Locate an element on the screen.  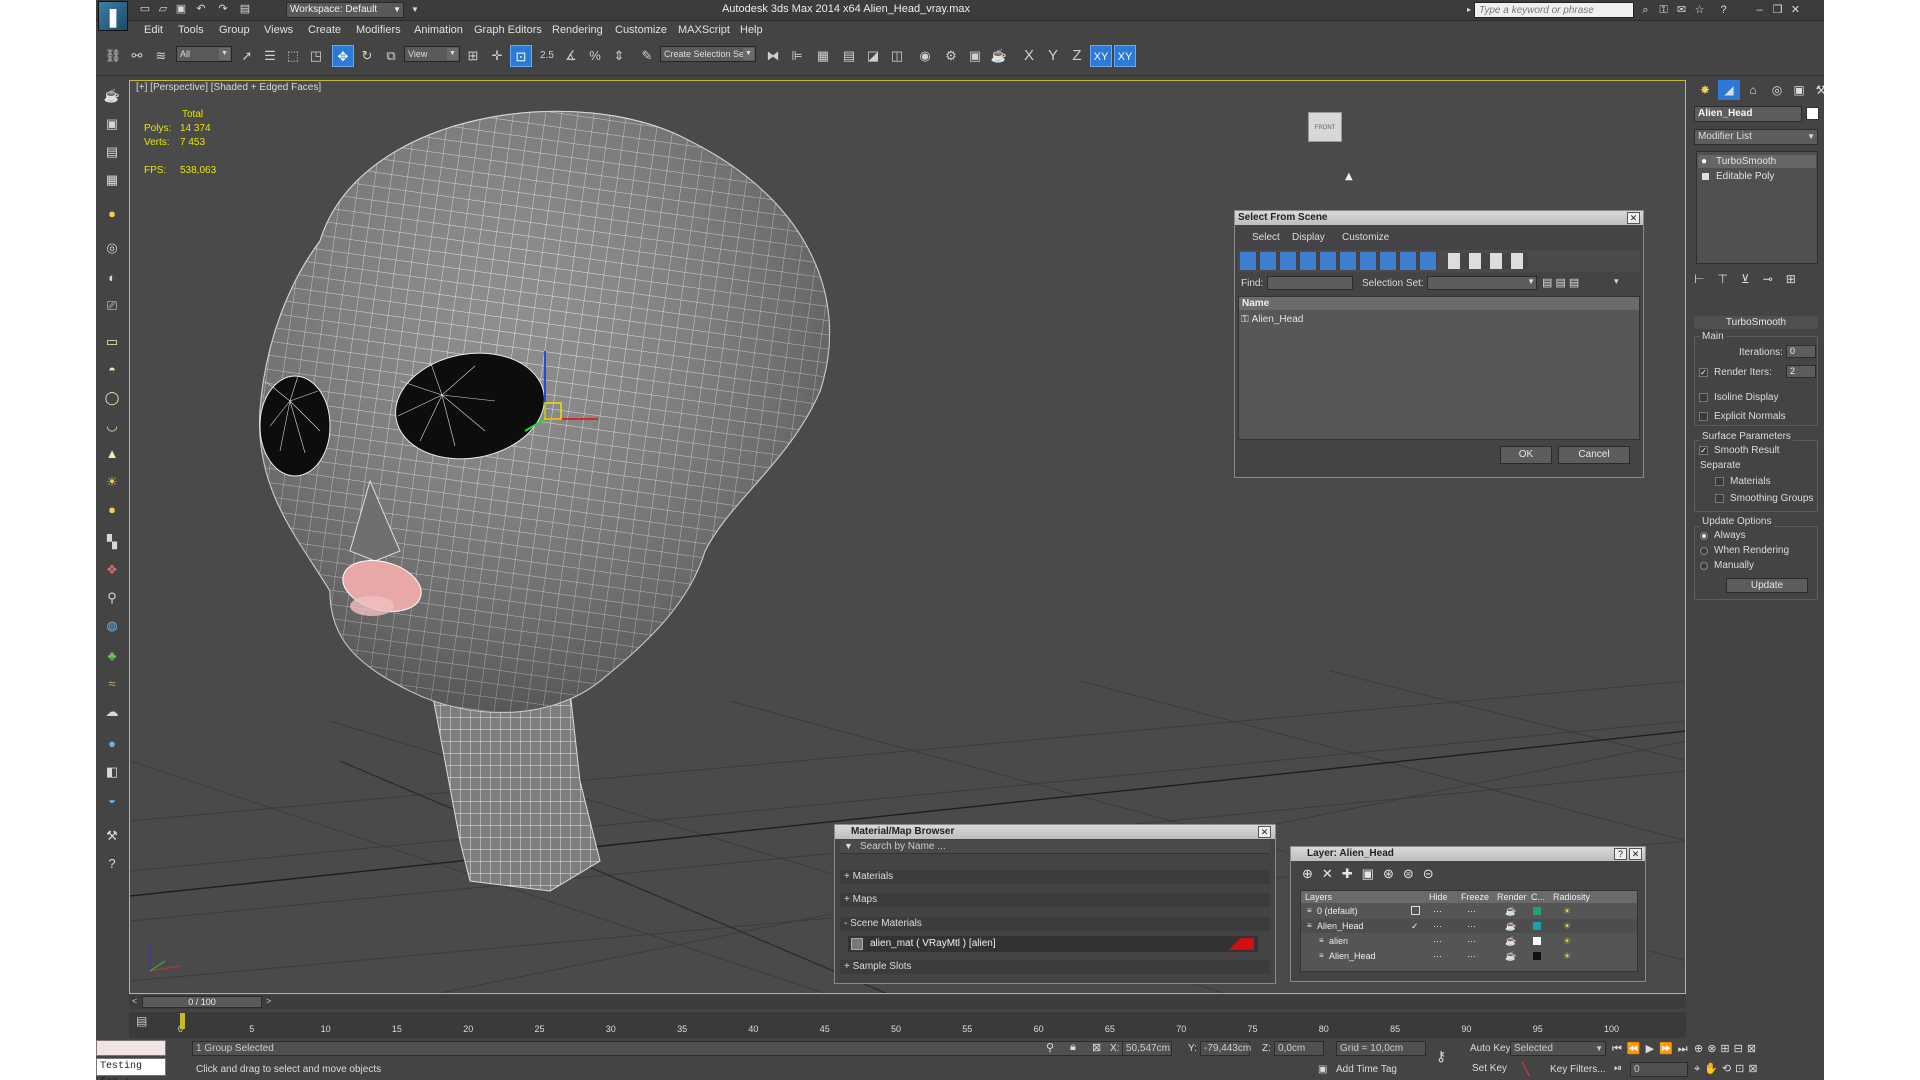
axis-constraint-x: X is located at coordinates (1029, 56).